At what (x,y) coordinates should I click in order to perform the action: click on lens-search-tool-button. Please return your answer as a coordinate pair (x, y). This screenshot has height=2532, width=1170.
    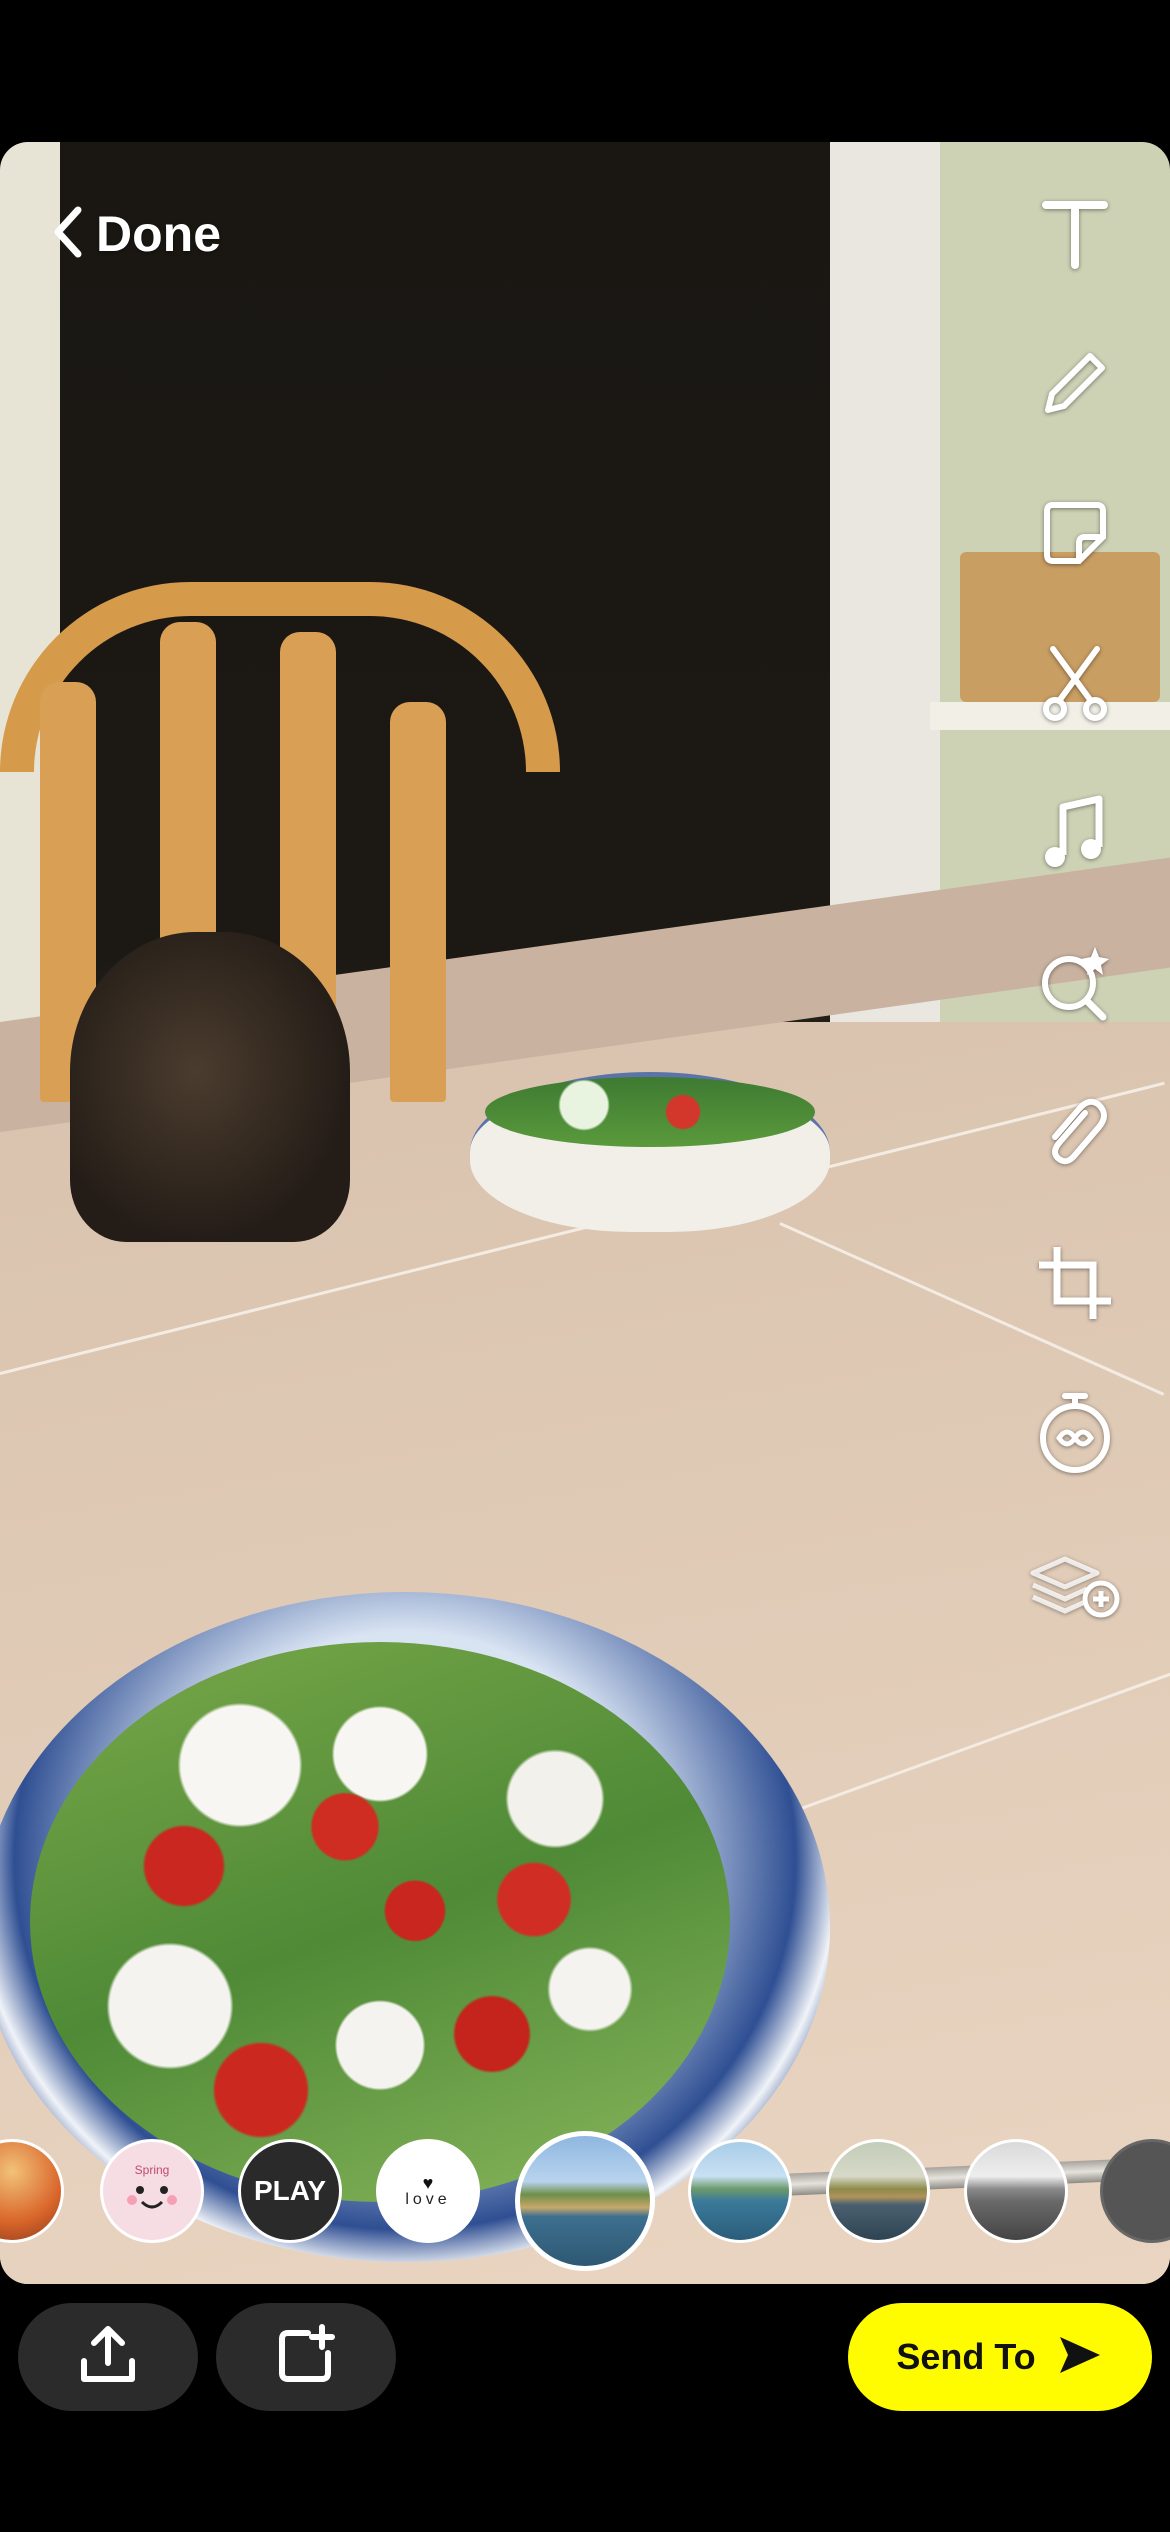
    Looking at the image, I should click on (1075, 985).